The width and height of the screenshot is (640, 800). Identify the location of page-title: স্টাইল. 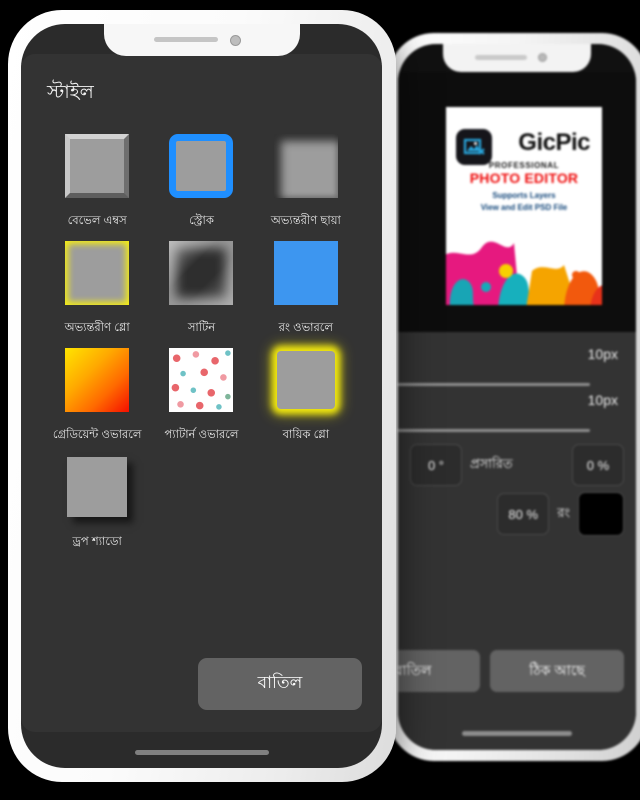
(70, 92).